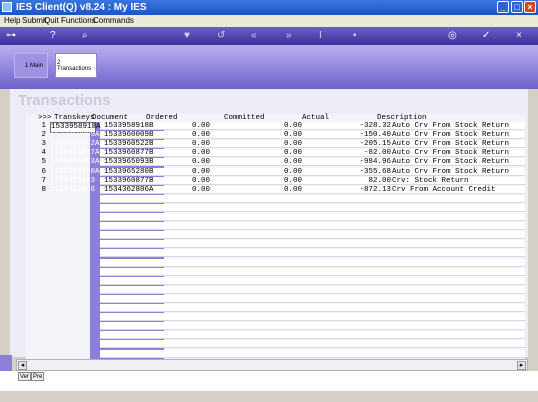 Image resolution: width=538 pixels, height=402 pixels. Describe the element at coordinates (269, 396) in the screenshot. I see `status-bar` at that location.